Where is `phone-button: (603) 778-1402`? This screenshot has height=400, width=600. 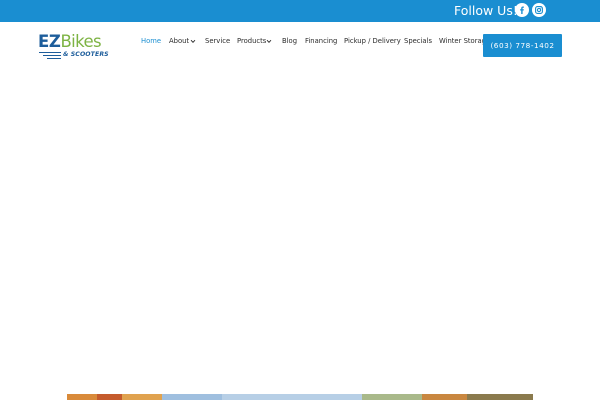 phone-button: (603) 778-1402 is located at coordinates (522, 45).